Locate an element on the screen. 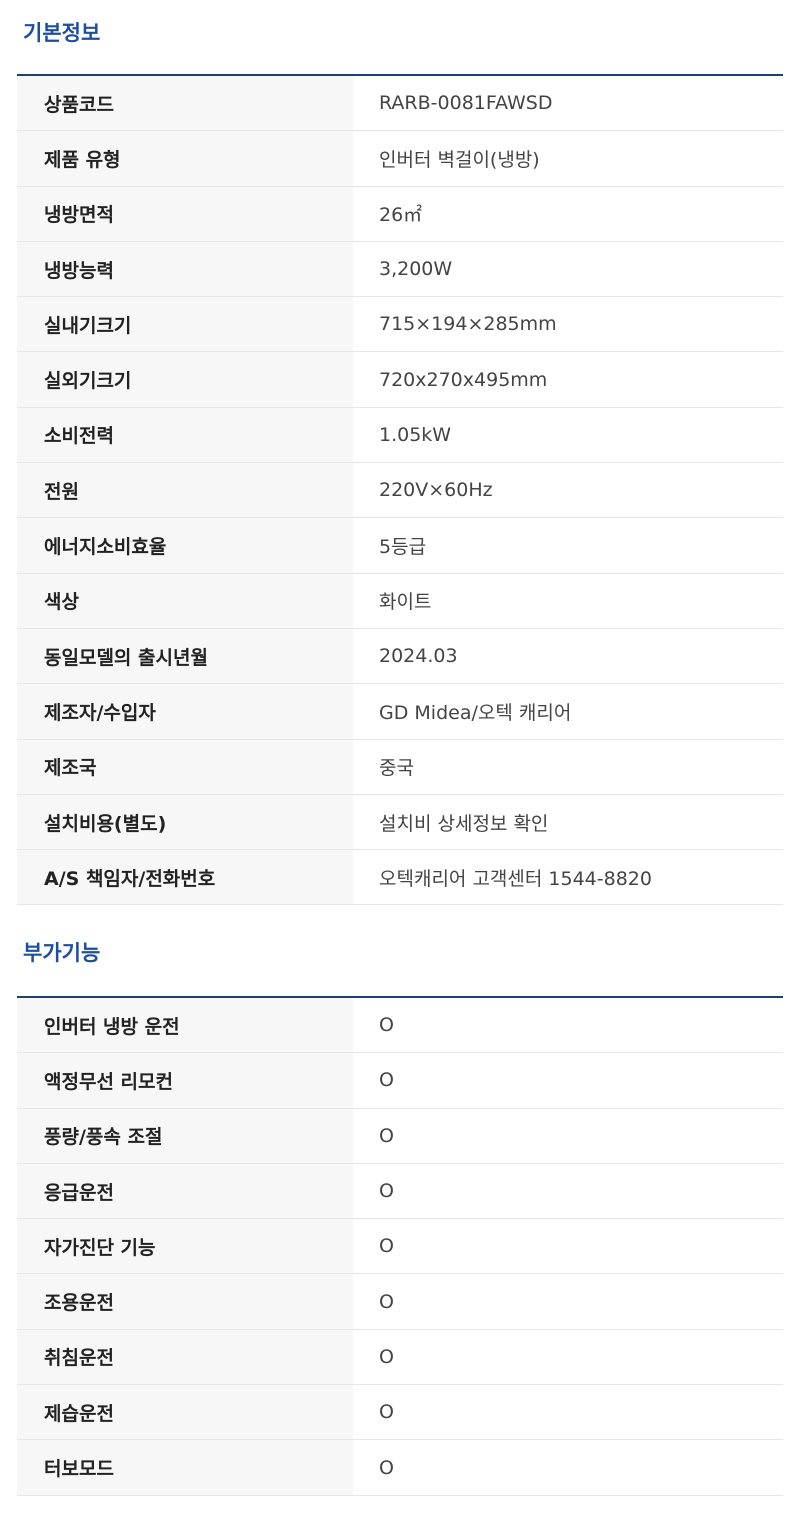 This screenshot has height=1523, width=800. spec-row-cooling-area: 냉방면적 26㎡ is located at coordinates (400, 214).